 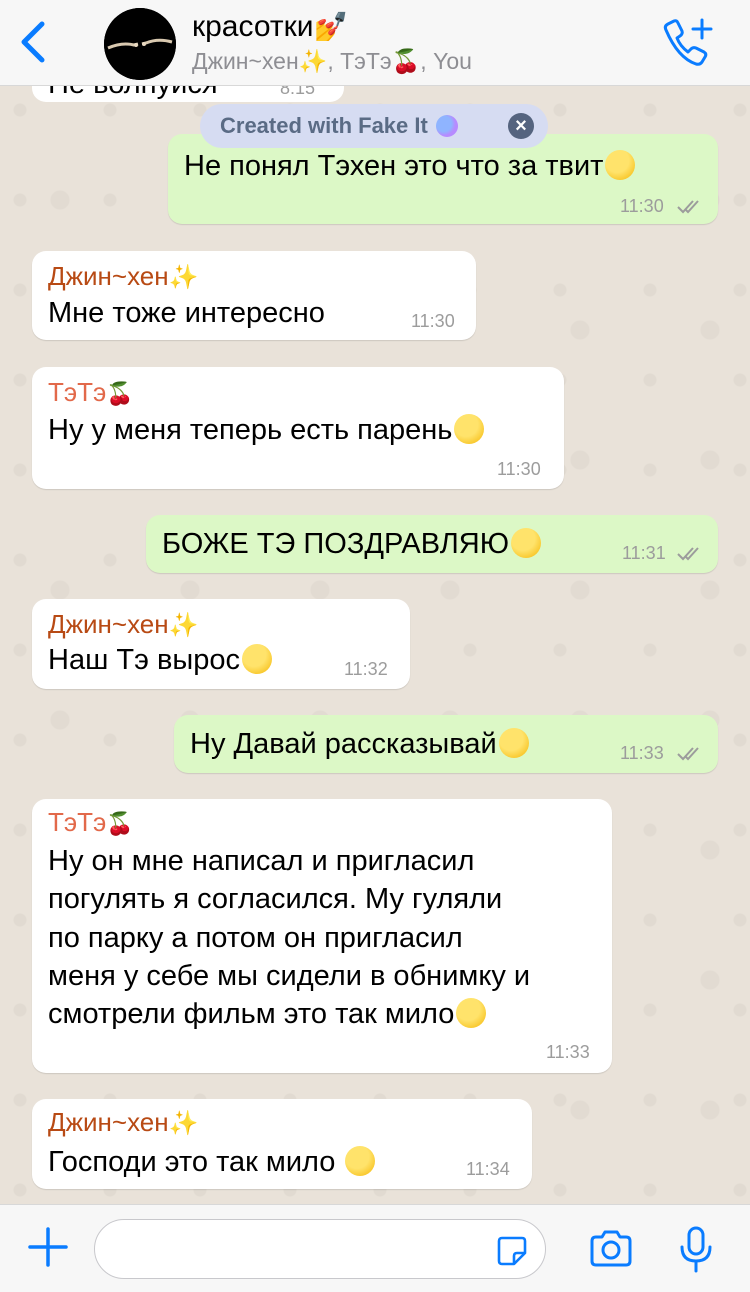 I want to click on back-button, so click(x=38, y=42).